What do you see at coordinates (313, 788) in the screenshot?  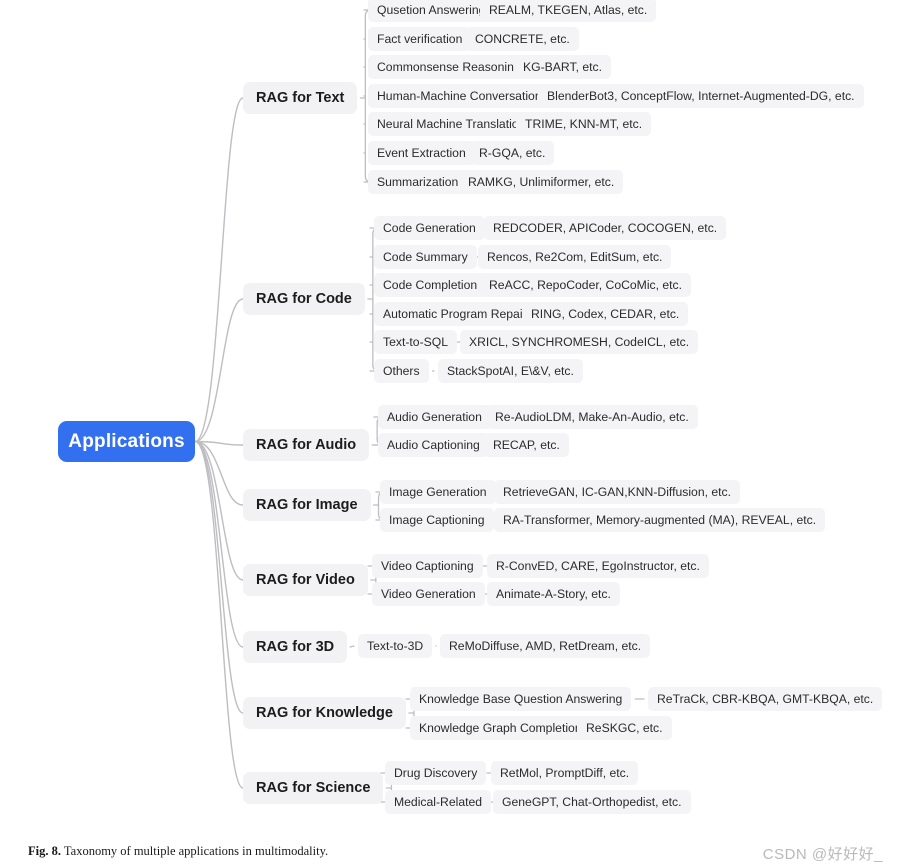 I see `branch-node-rag-for-science: RAG for Science` at bounding box center [313, 788].